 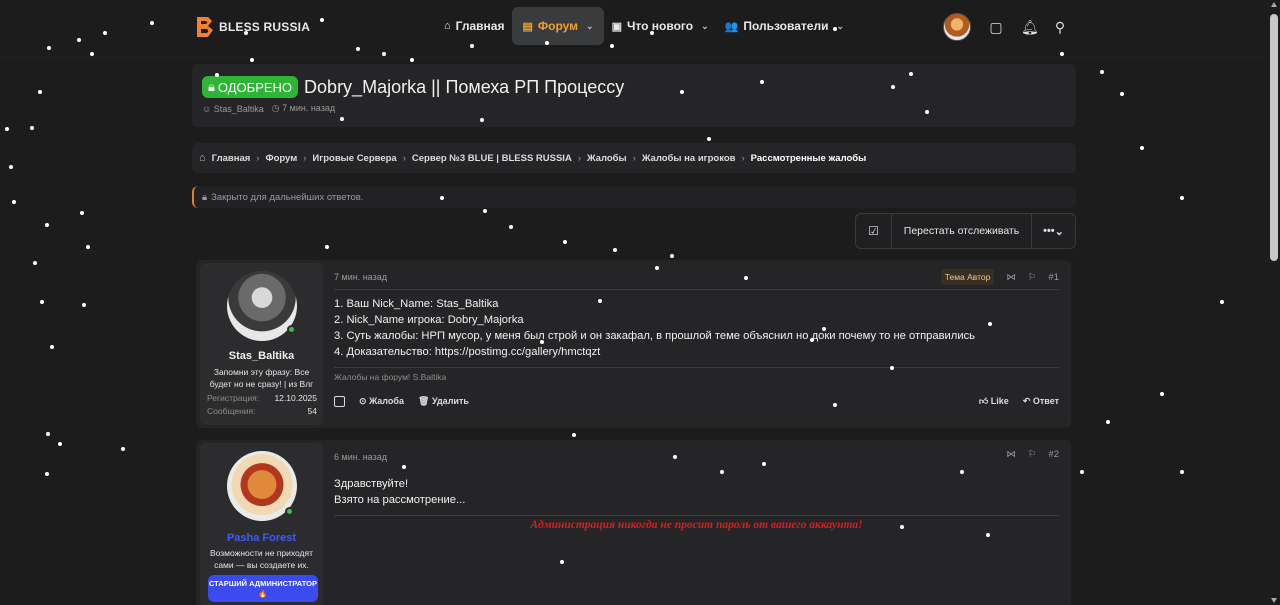 I want to click on breadcrumb-item: Жалобы, so click(x=607, y=158).